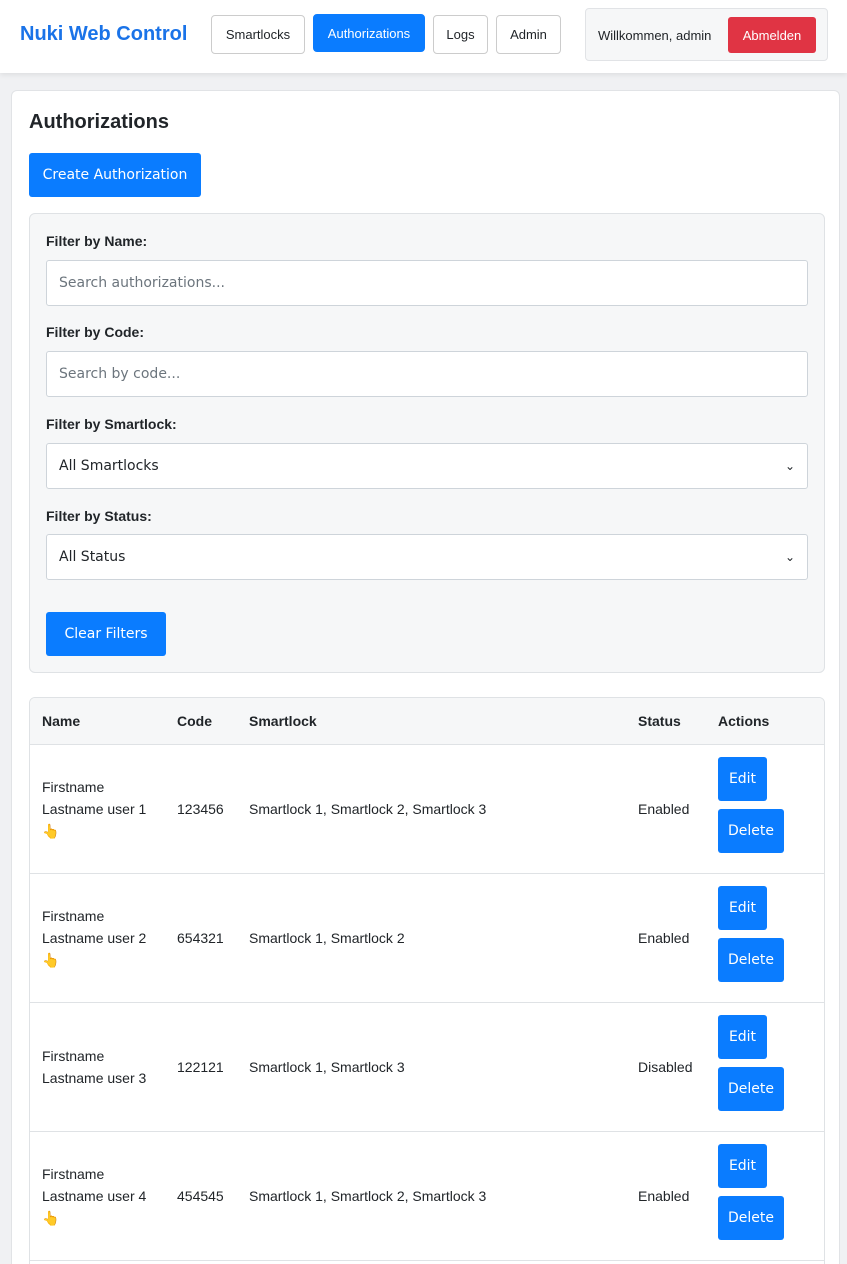 The width and height of the screenshot is (847, 1264). I want to click on filter-status-select: All Status ⌄, so click(427, 557).